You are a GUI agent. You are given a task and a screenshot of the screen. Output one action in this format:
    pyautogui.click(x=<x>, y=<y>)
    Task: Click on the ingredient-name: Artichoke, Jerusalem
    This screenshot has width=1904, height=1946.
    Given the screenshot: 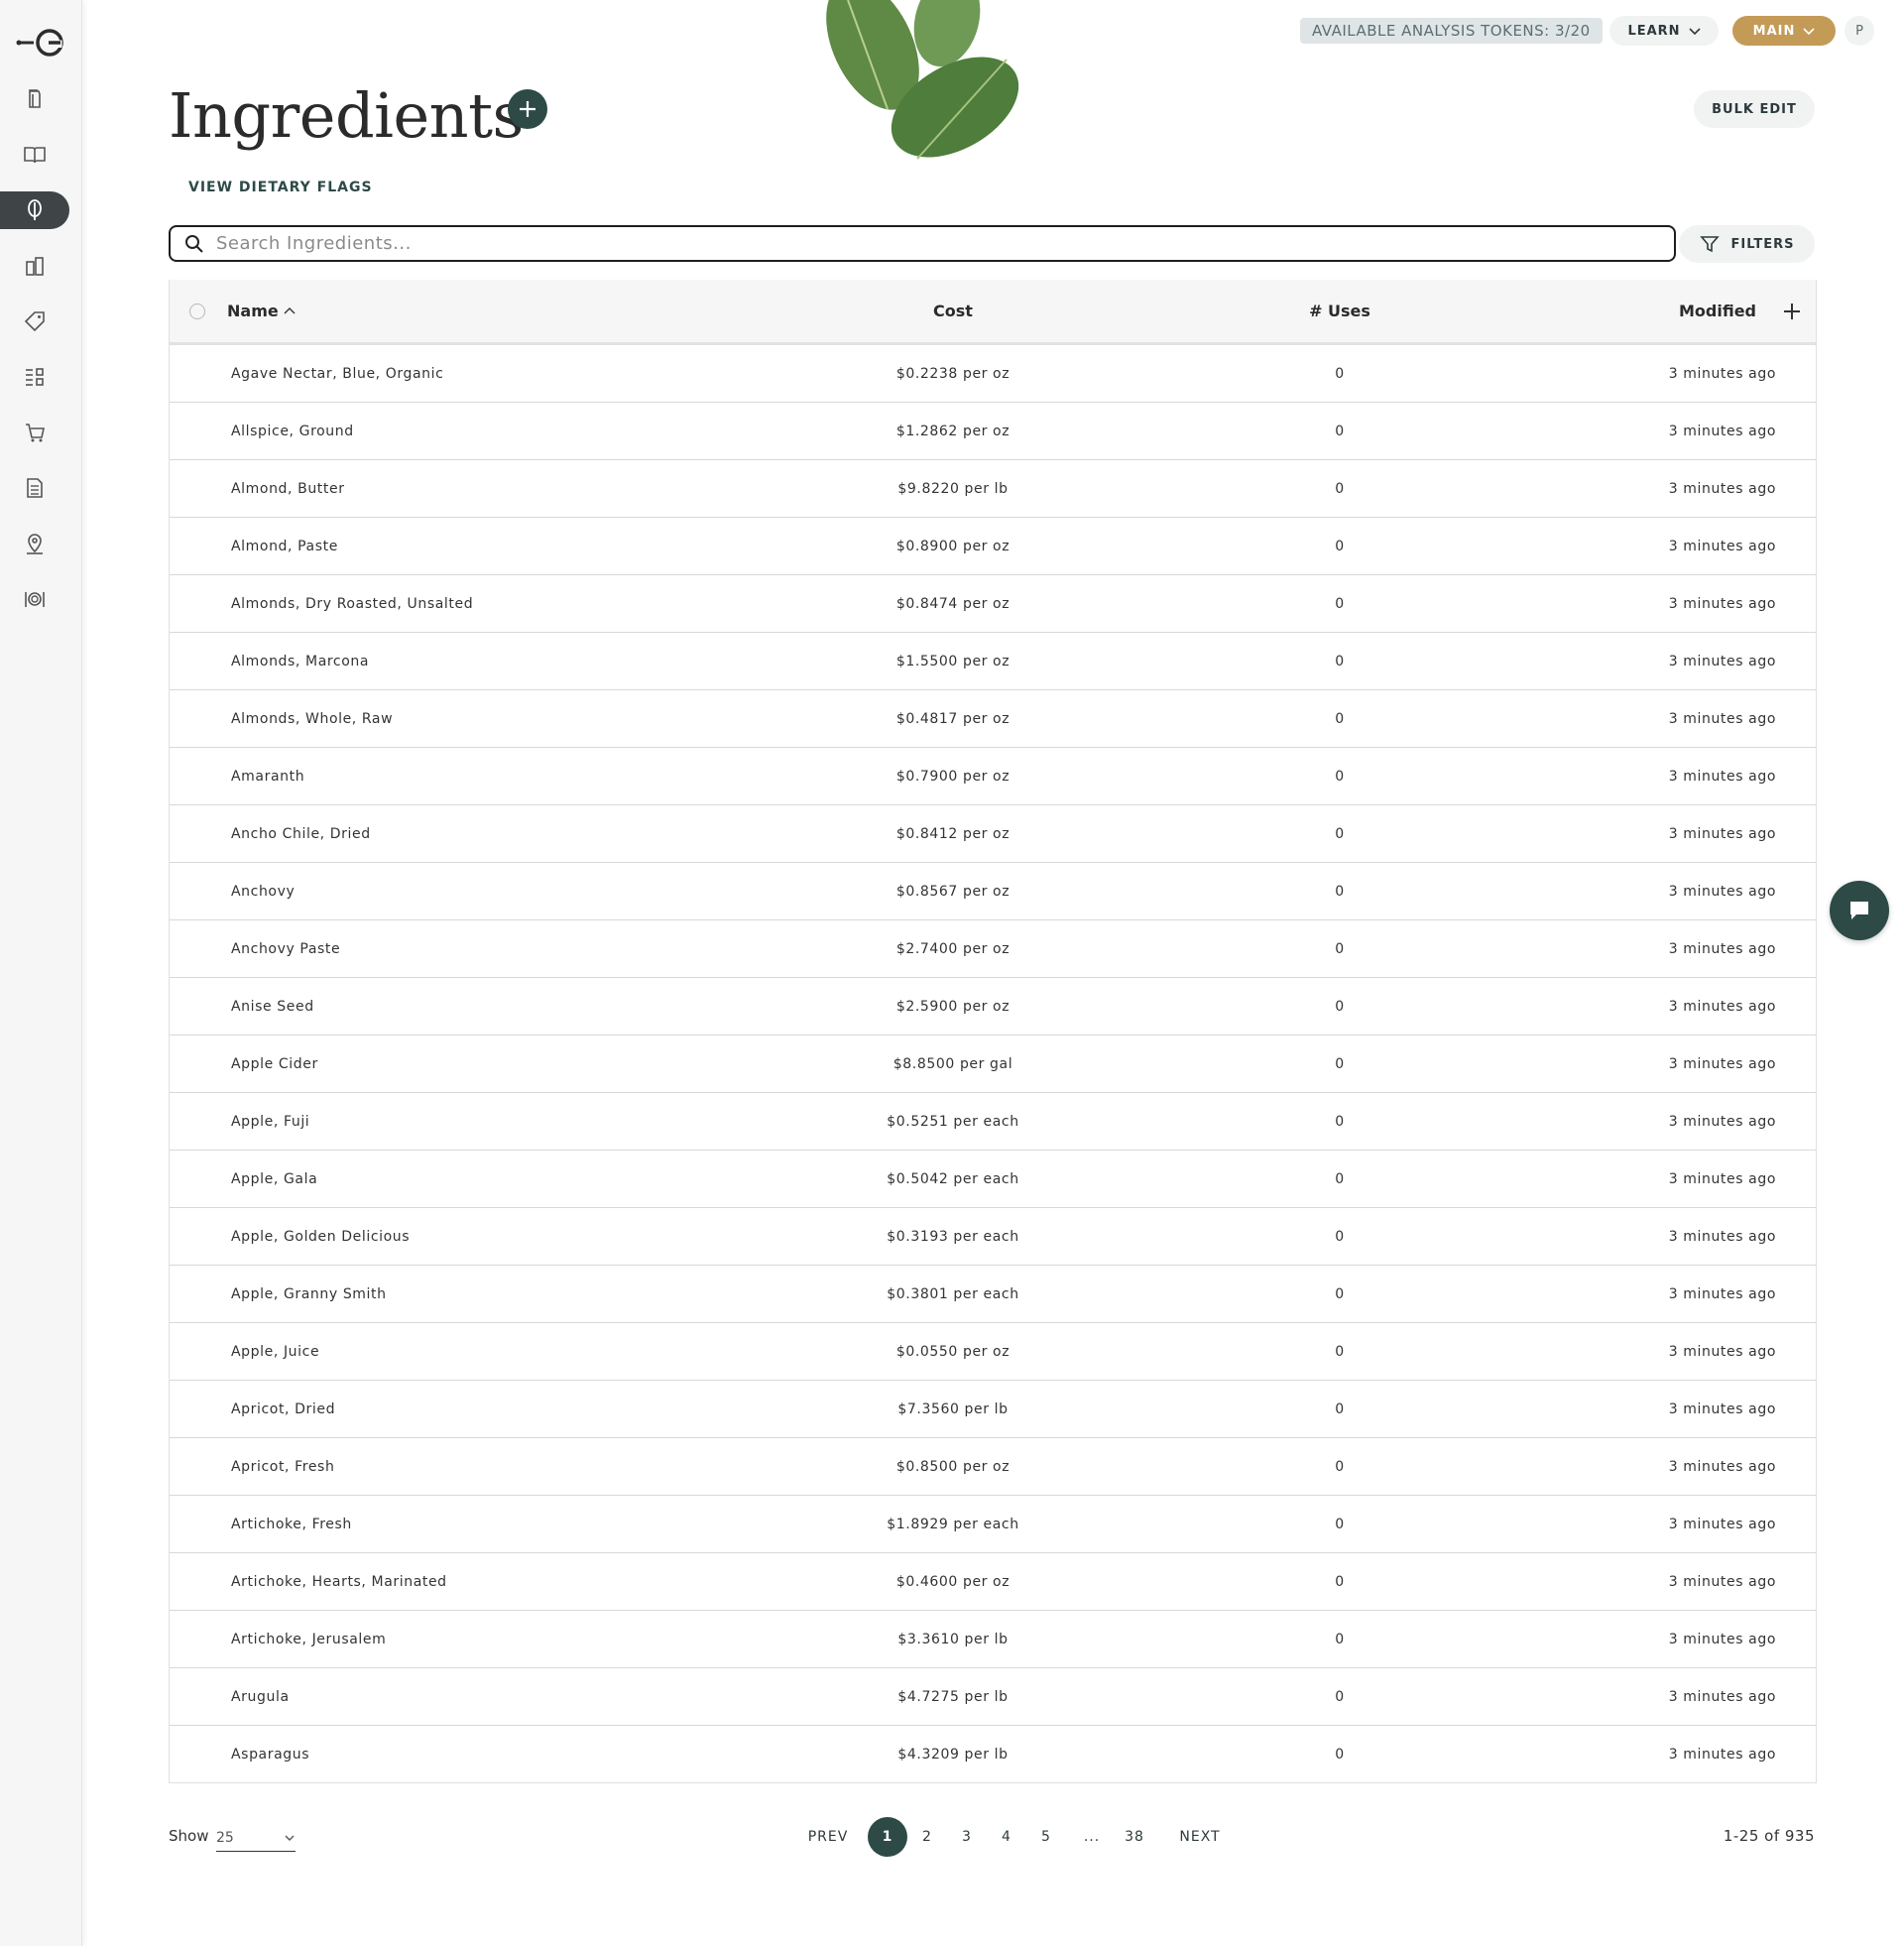 What is the action you would take?
    pyautogui.click(x=309, y=1639)
    